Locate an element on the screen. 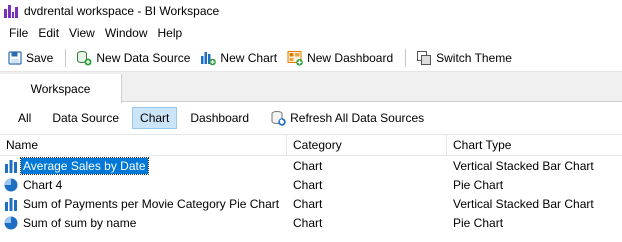  table-row: Sum of sum by name Chart Pie Chart is located at coordinates (311, 222).